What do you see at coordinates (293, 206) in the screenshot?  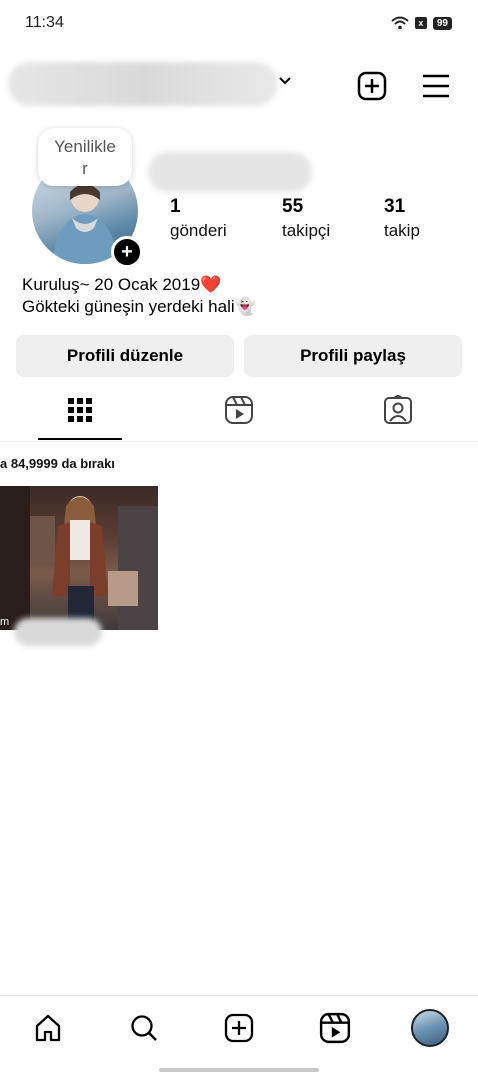 I see `stat-followers-value: 55` at bounding box center [293, 206].